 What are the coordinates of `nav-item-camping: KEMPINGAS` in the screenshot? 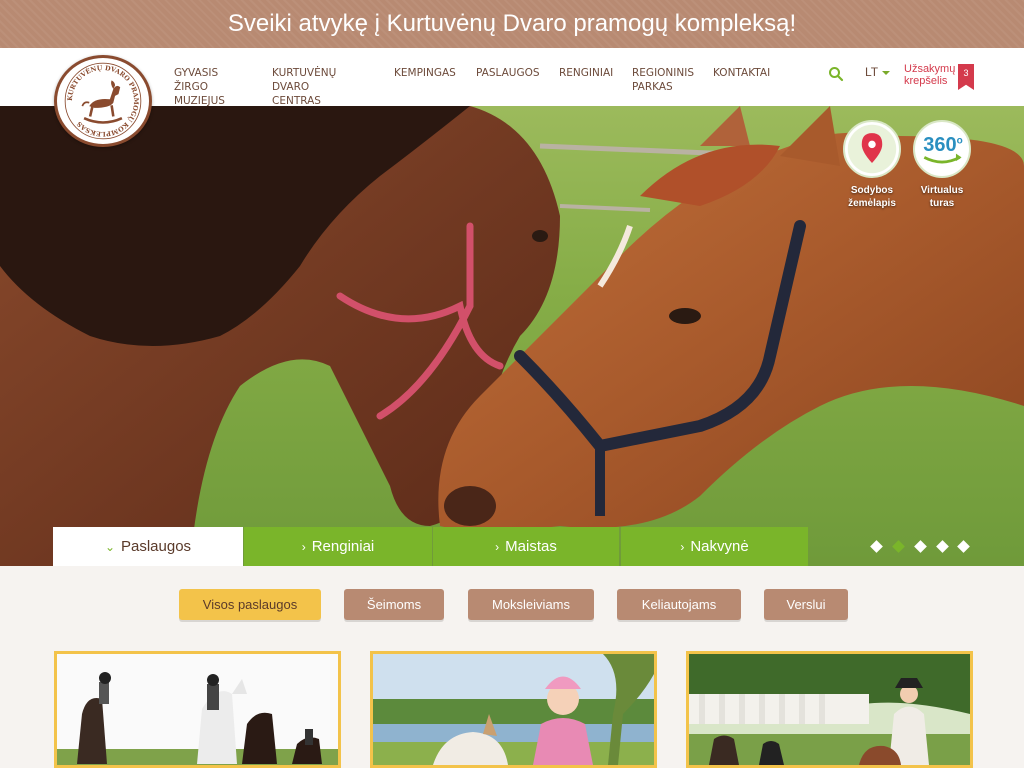 It's located at (425, 73).